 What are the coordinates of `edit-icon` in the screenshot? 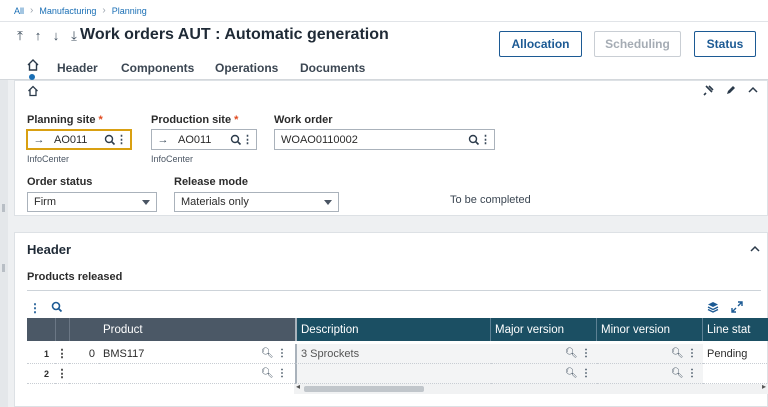 It's located at (731, 90).